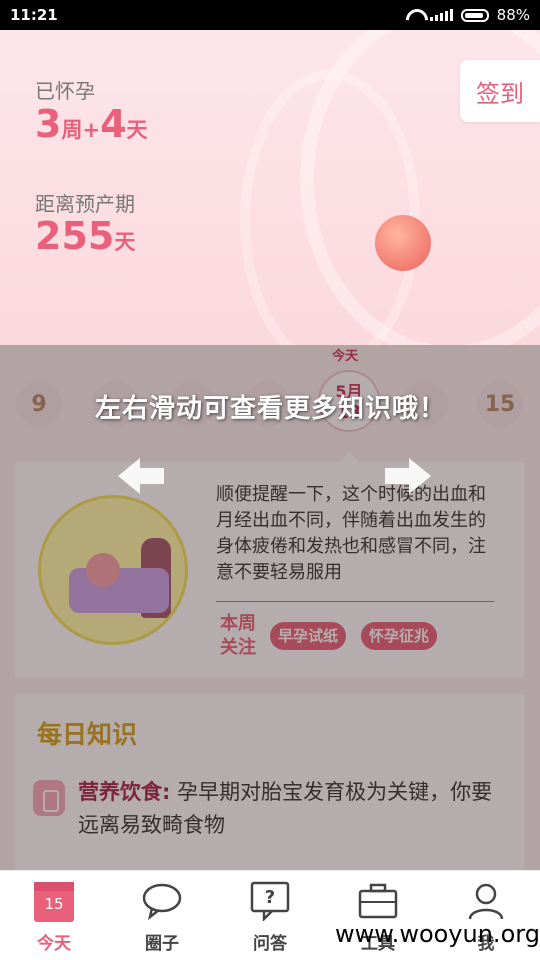 Image resolution: width=540 pixels, height=960 pixels. I want to click on person-icon, so click(486, 901).